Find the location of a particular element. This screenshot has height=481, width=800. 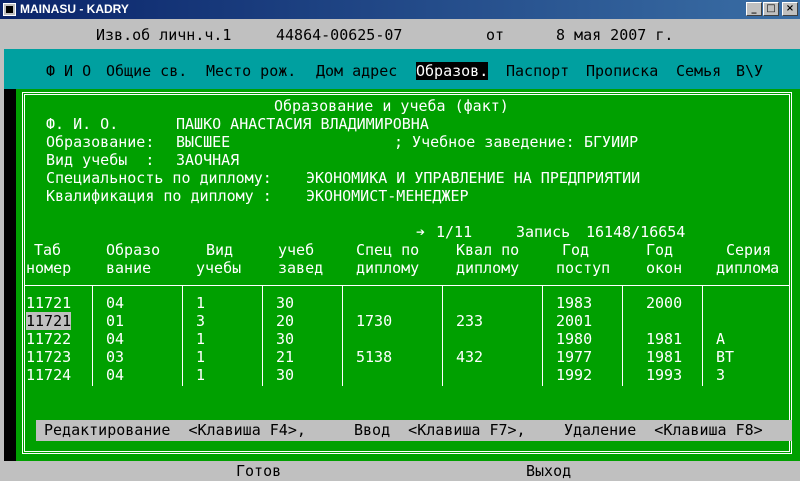

minimize-button: _ is located at coordinates (754, 9).